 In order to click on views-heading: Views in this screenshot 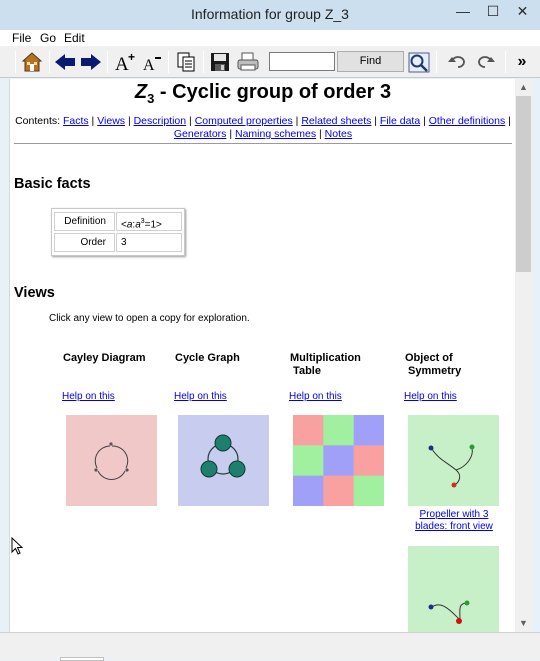, I will do `click(34, 293)`.